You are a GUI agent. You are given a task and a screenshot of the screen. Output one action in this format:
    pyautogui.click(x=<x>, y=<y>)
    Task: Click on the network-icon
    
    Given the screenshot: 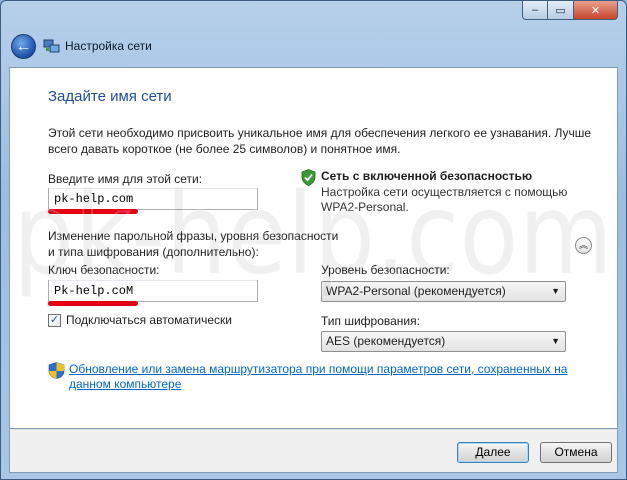 What is the action you would take?
    pyautogui.click(x=51, y=46)
    